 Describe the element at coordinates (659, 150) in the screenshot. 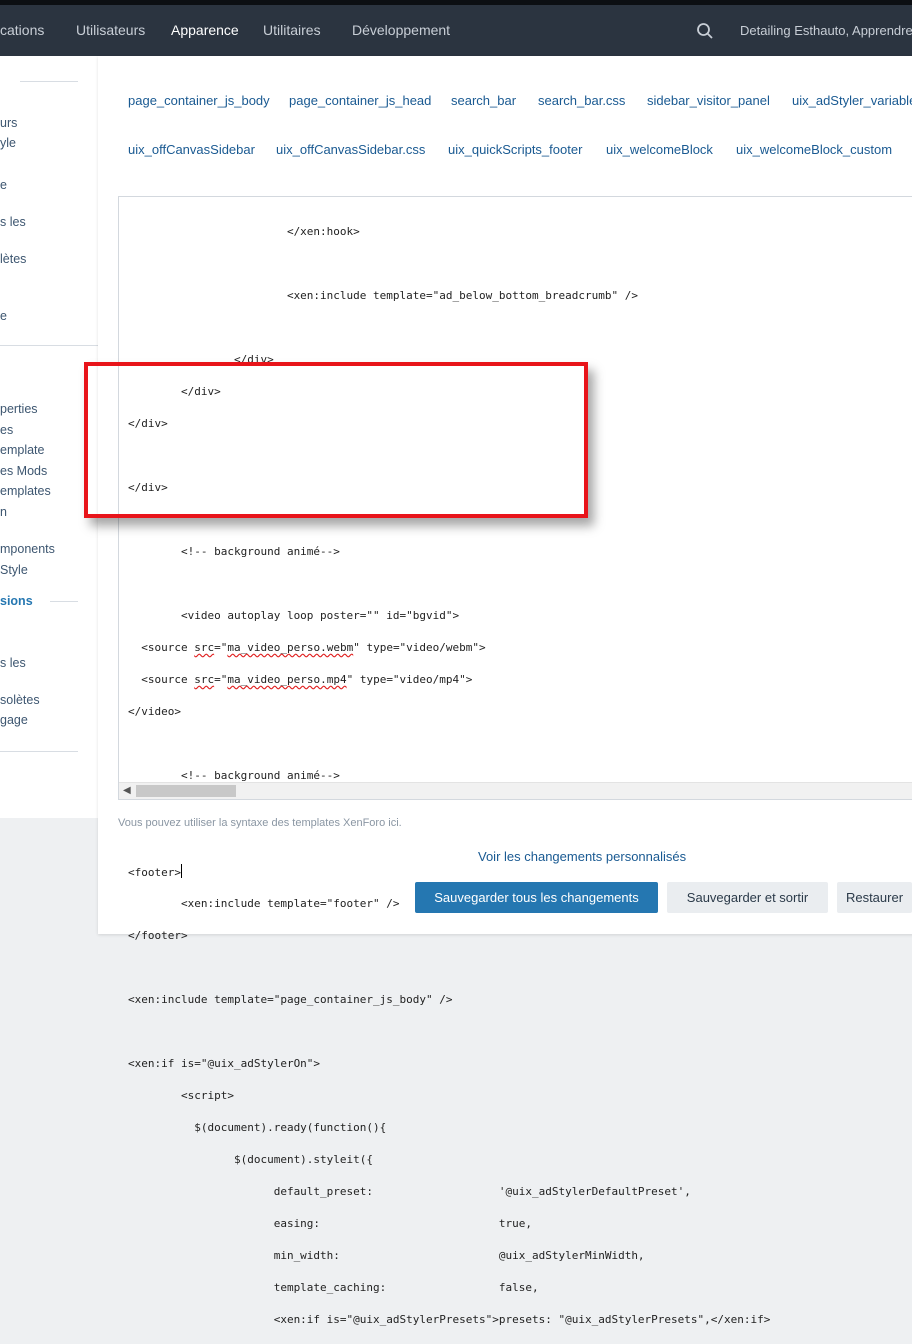

I see `template-link: uix_welcomeBlock` at that location.